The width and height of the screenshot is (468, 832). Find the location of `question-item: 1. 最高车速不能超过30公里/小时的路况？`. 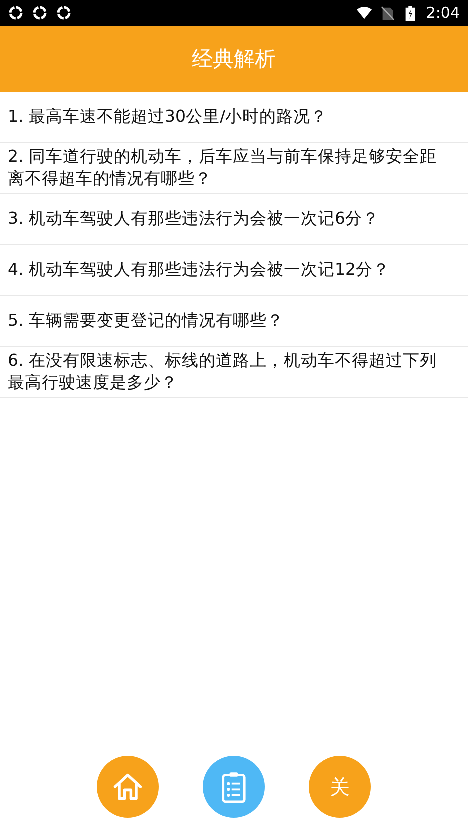

question-item: 1. 最高车速不能超过30公里/小时的路况？ is located at coordinates (234, 117).